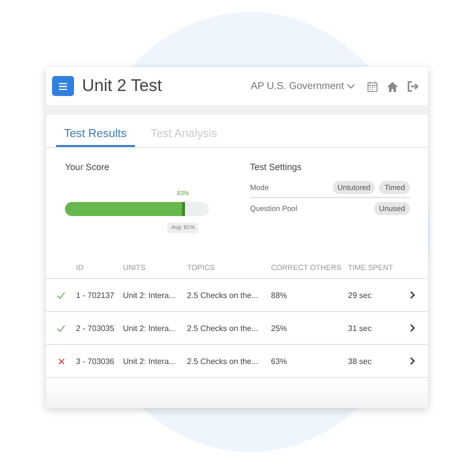 This screenshot has height=474, width=474. Describe the element at coordinates (87, 167) in the screenshot. I see `score-heading: Your Score` at that location.